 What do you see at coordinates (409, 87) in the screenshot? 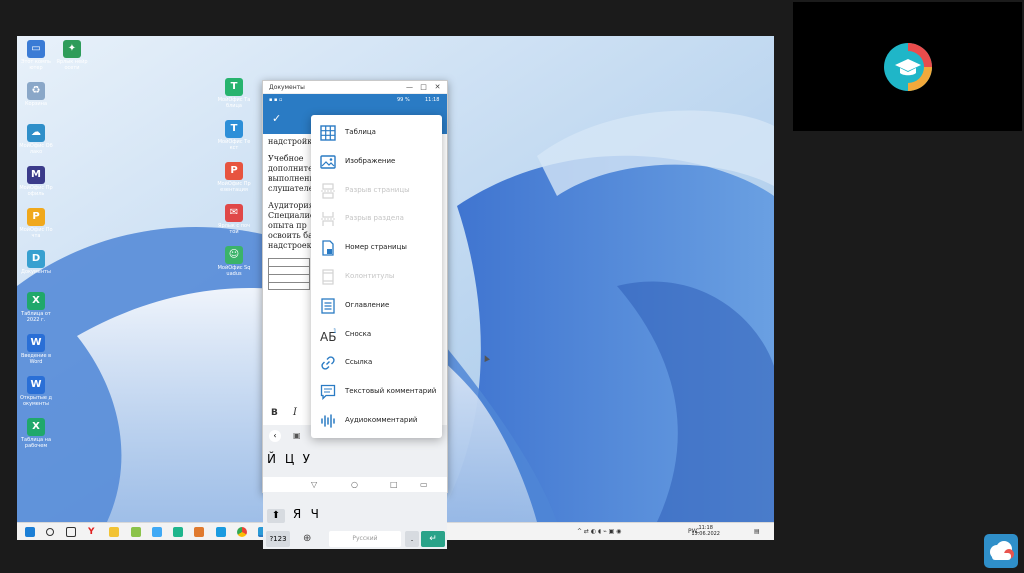
I see `minimize-button: —` at bounding box center [409, 87].